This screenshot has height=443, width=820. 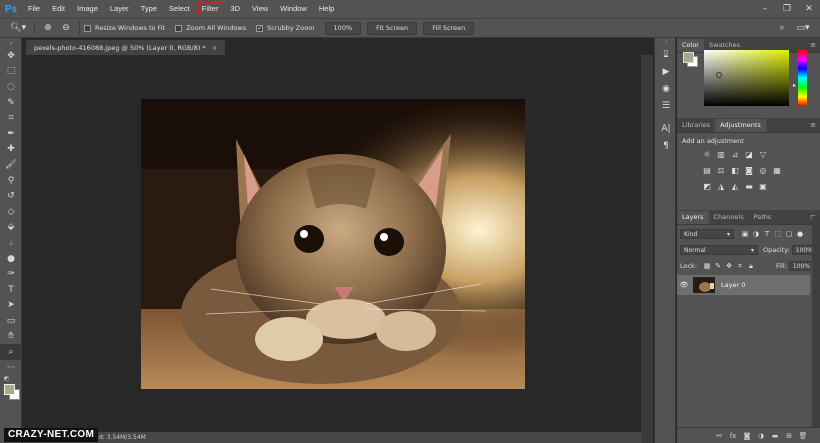 I want to click on curves-icon: ⊿, so click(x=735, y=154).